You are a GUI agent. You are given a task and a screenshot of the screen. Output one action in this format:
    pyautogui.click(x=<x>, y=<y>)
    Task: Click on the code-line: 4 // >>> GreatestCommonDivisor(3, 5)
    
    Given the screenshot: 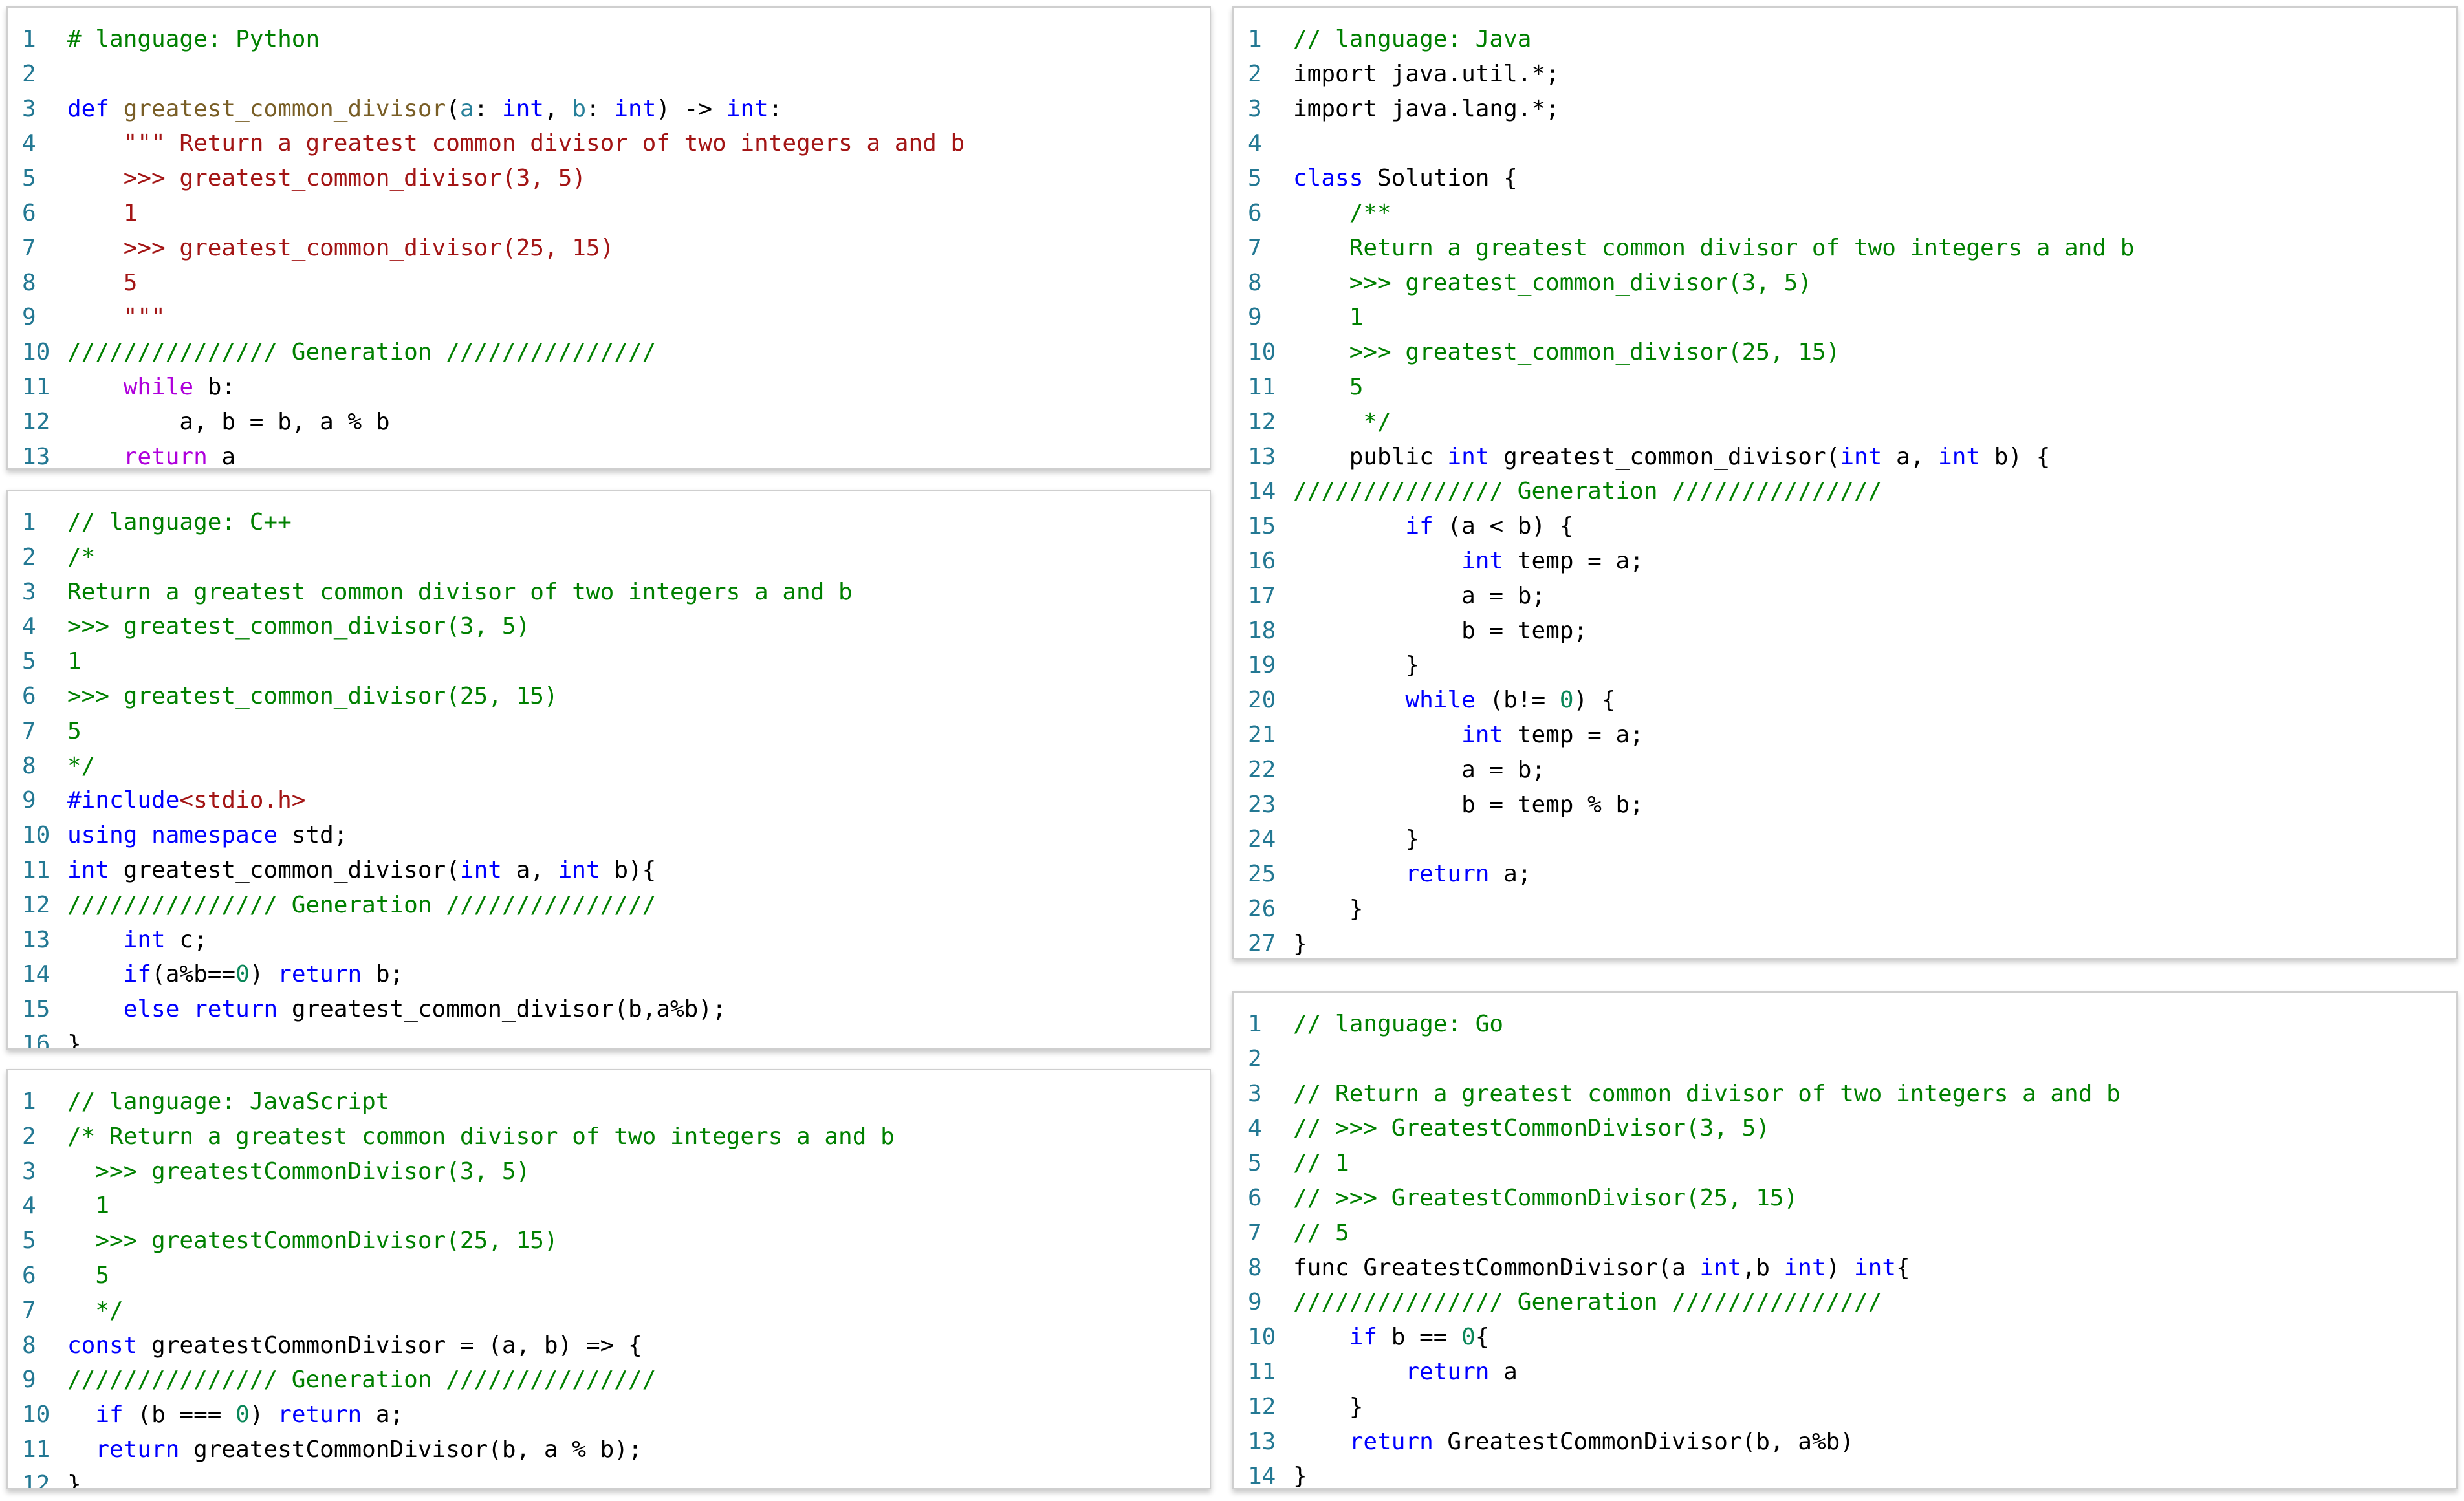 What is the action you would take?
    pyautogui.click(x=1684, y=1128)
    